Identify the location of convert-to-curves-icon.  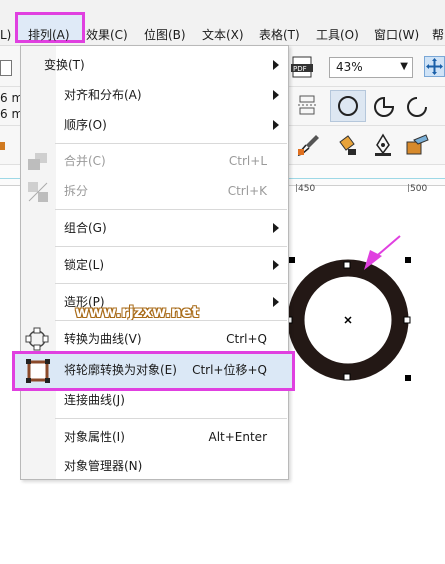
(37, 339).